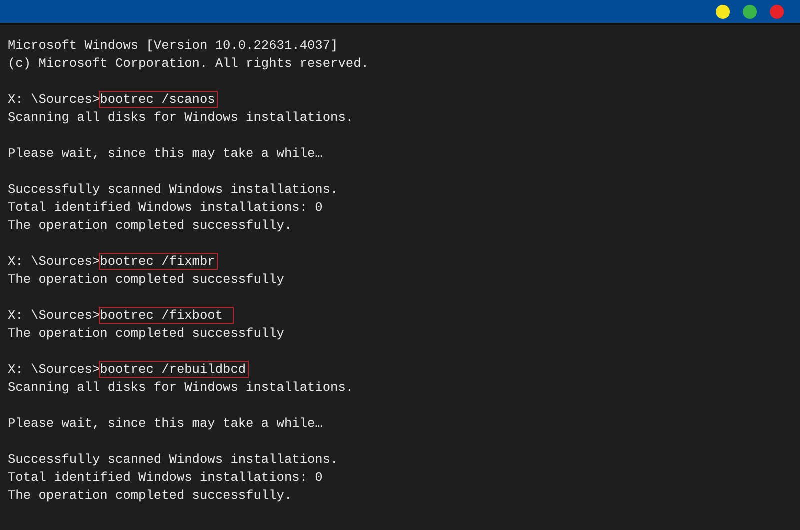 This screenshot has height=530, width=800. What do you see at coordinates (174, 369) in the screenshot?
I see `highlighted-command: bootrec /rebuildbcd` at bounding box center [174, 369].